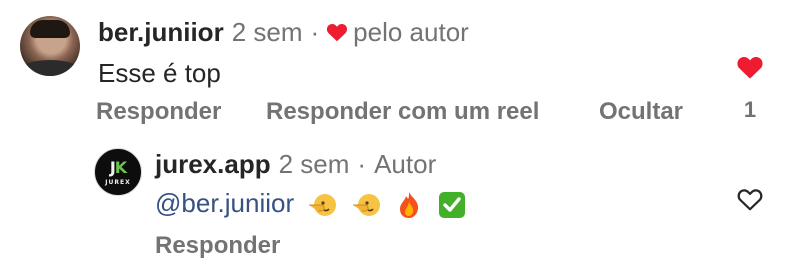 This screenshot has width=800, height=272. Describe the element at coordinates (411, 32) in the screenshot. I see `liked-by-author-label: pelo autor` at that location.